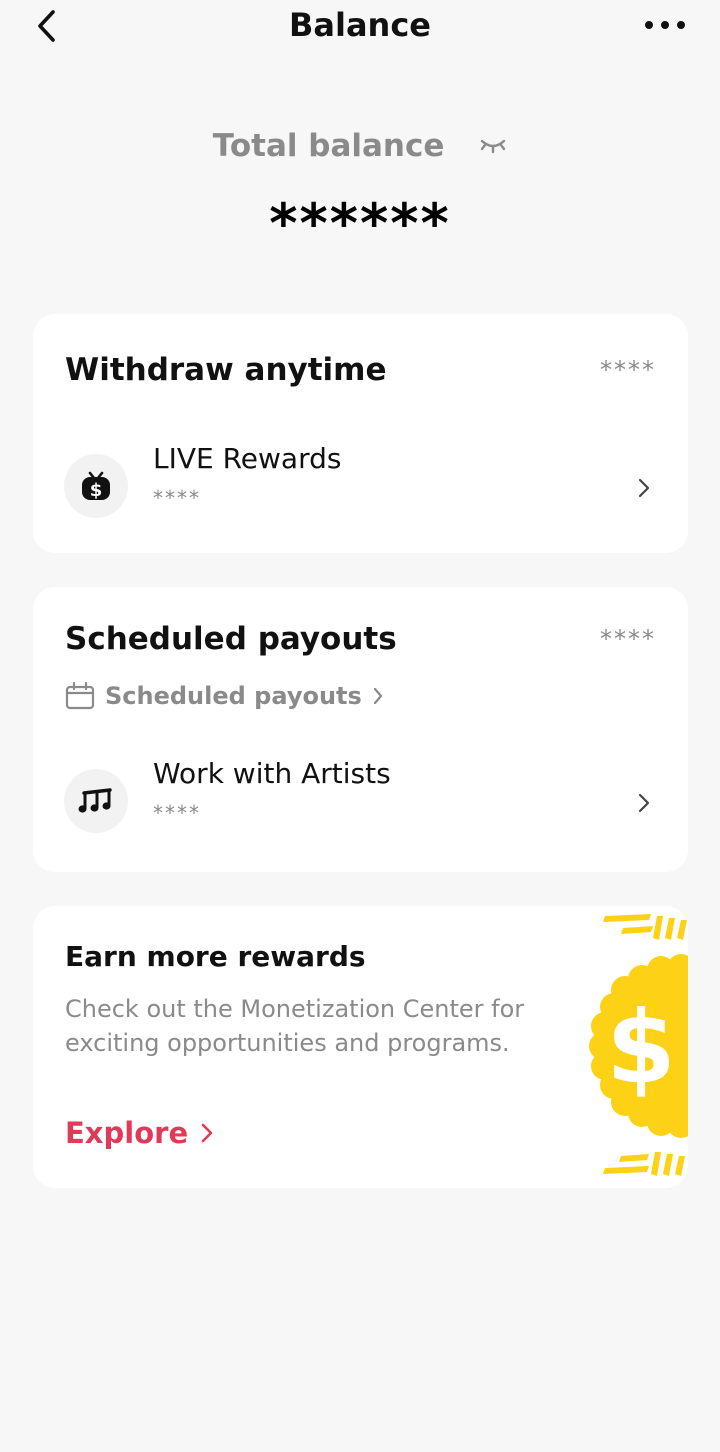 The image size is (720, 1452). Describe the element at coordinates (80, 696) in the screenshot. I see `calendar-icon` at that location.